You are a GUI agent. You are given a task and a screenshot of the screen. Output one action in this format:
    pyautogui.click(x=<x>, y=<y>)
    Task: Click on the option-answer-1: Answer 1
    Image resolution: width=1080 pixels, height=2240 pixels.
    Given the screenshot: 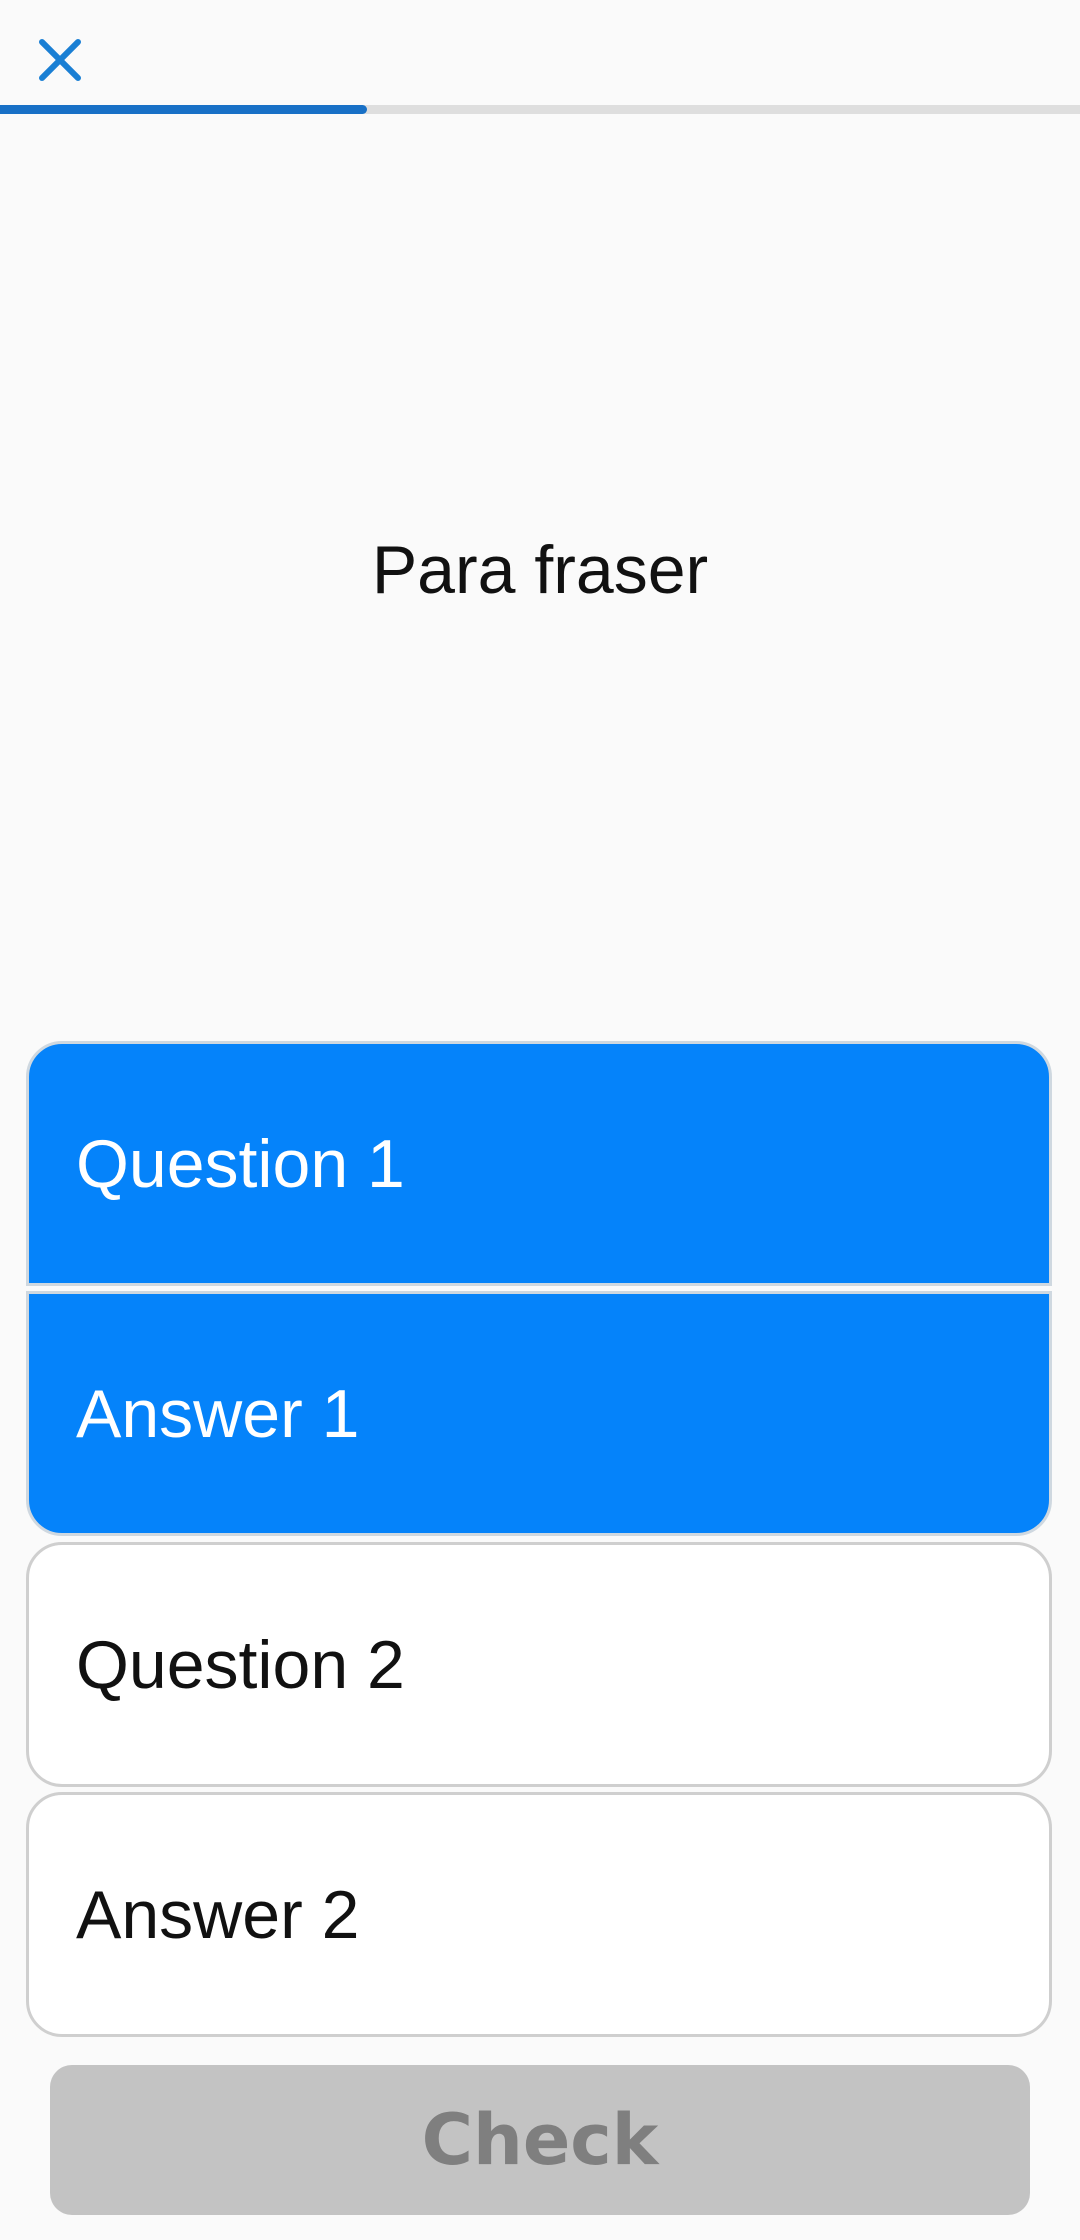 What is the action you would take?
    pyautogui.click(x=539, y=1413)
    